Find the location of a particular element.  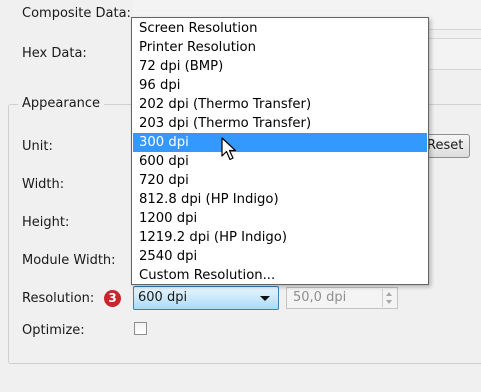

custom-dpi-spinner: 50,0 dpi is located at coordinates (342, 298).